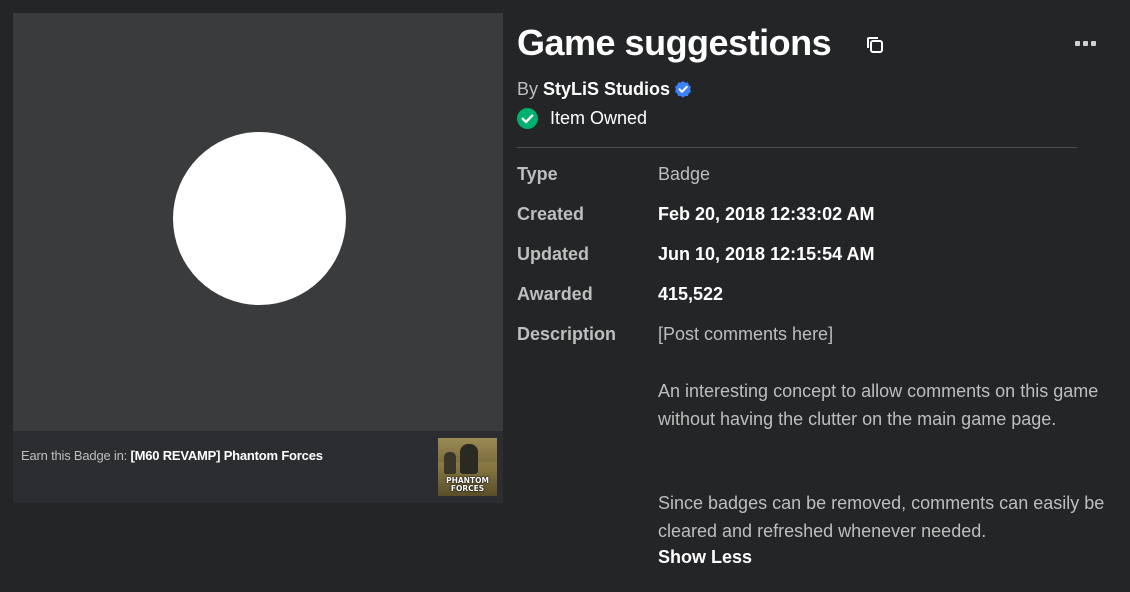  What do you see at coordinates (528, 89) in the screenshot?
I see `by-prefix: By` at bounding box center [528, 89].